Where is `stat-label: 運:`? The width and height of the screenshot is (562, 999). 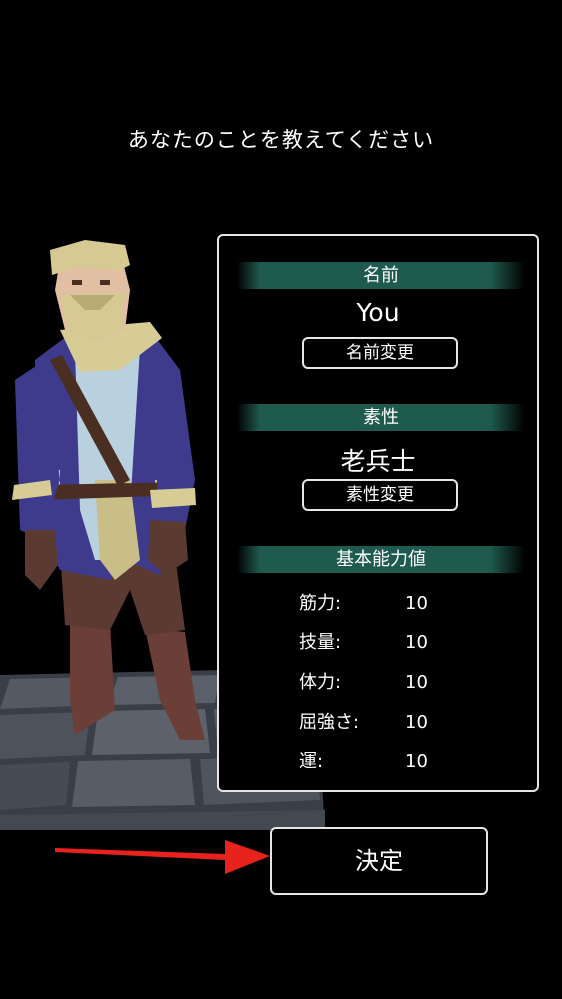 stat-label: 運: is located at coordinates (311, 761).